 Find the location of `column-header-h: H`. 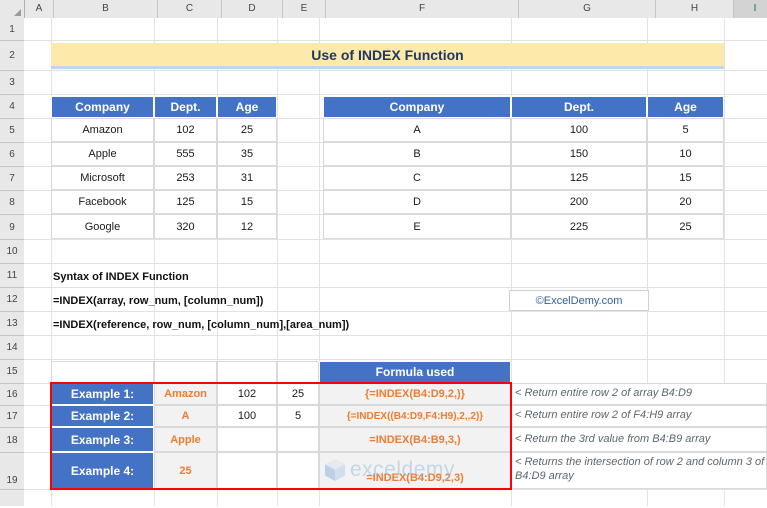

column-header-h: H is located at coordinates (695, 9).